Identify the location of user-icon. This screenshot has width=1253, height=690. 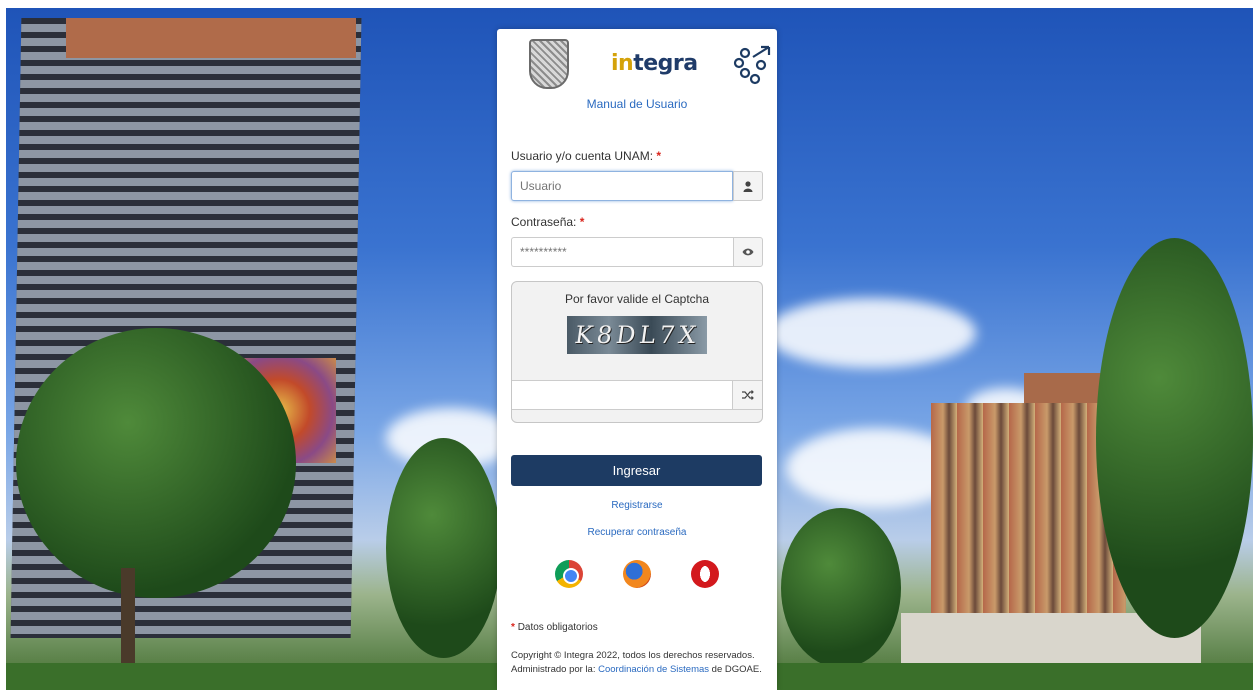
(748, 186).